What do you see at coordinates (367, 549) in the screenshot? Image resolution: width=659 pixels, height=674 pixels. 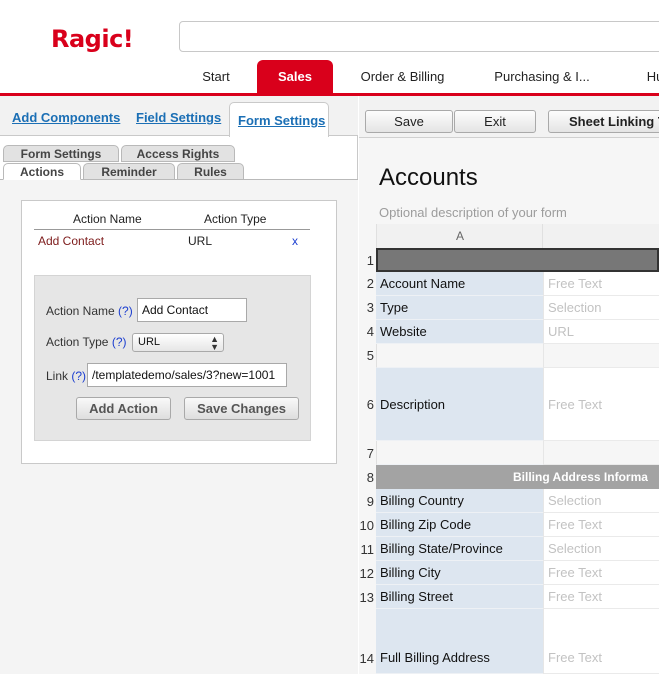 I see `row-number: 11` at bounding box center [367, 549].